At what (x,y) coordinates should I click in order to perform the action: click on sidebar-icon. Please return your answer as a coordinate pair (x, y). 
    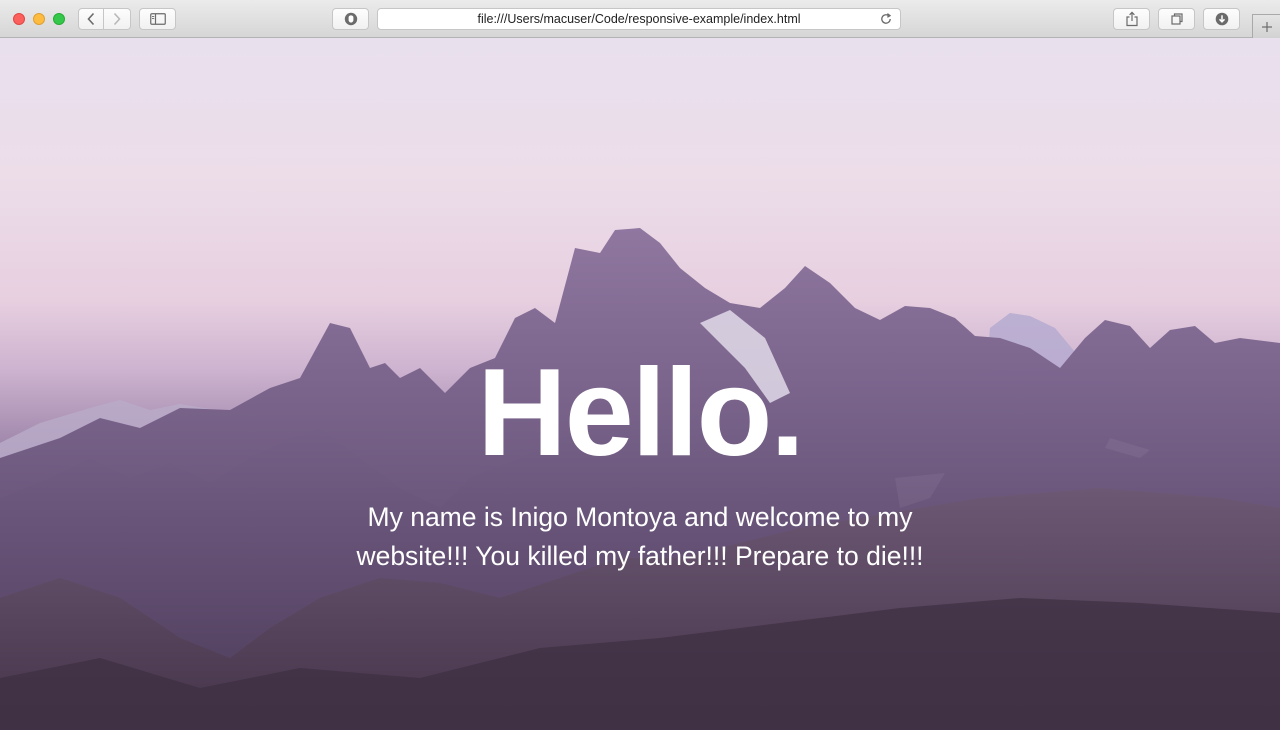
    Looking at the image, I should click on (157, 19).